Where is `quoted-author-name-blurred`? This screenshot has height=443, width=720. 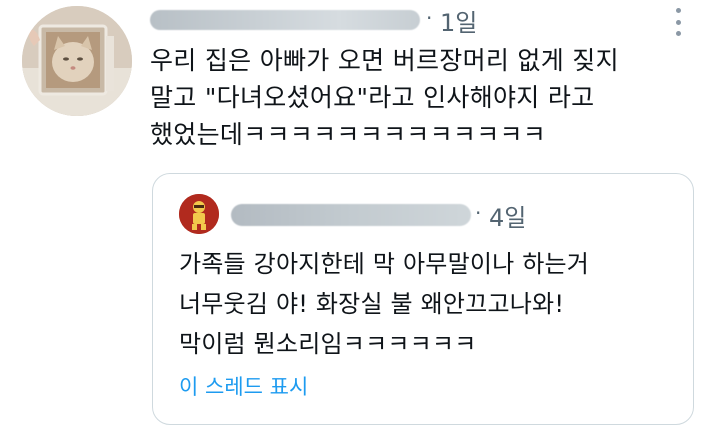 quoted-author-name-blurred is located at coordinates (351, 215).